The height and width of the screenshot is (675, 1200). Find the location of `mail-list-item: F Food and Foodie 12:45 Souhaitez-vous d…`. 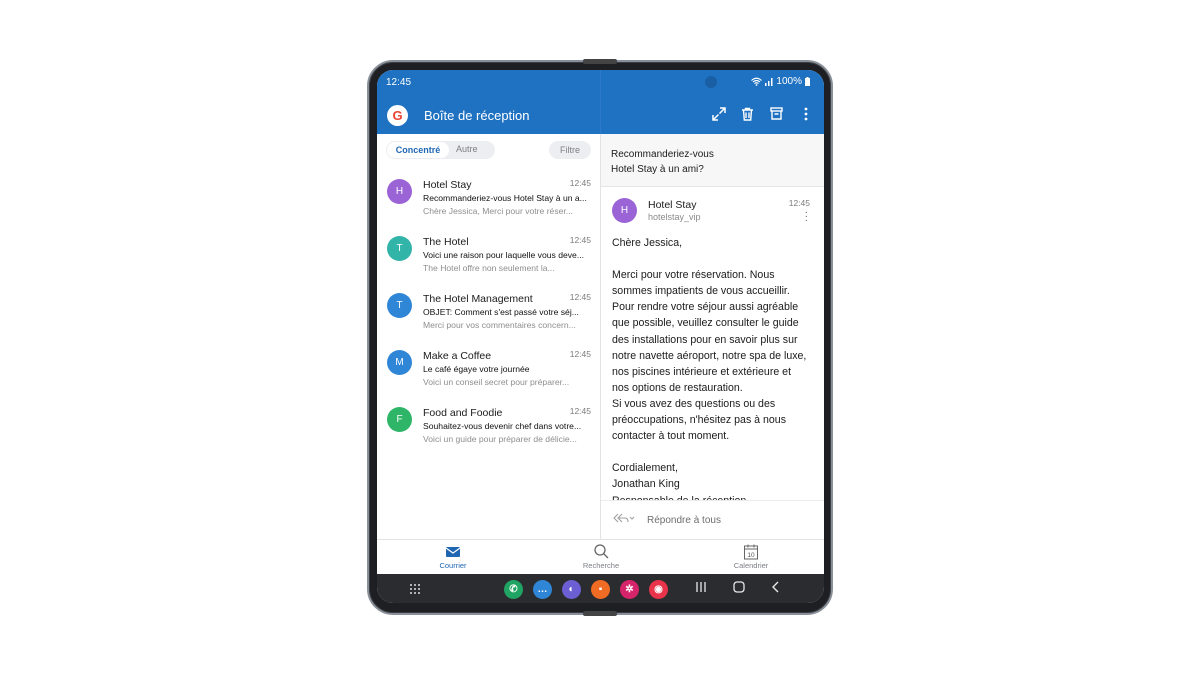

mail-list-item: F Food and Foodie 12:45 Souhaitez-vous d… is located at coordinates (488, 424).